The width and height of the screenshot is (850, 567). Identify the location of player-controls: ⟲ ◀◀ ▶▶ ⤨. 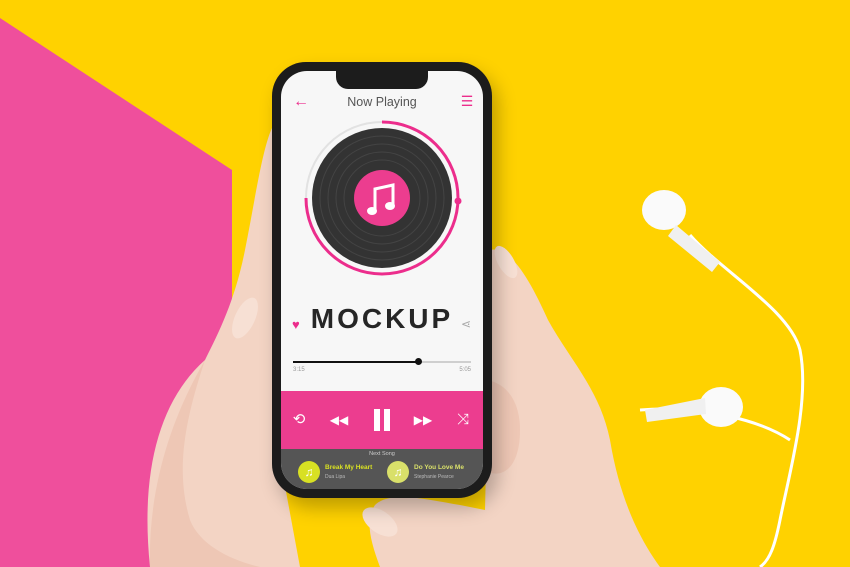
(382, 420).